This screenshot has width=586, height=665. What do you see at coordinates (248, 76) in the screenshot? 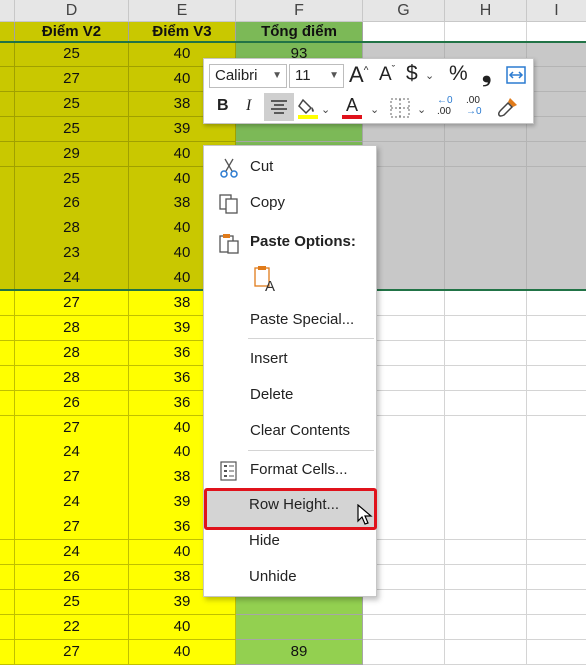
I see `font-name-combo: Calibri ▼` at bounding box center [248, 76].